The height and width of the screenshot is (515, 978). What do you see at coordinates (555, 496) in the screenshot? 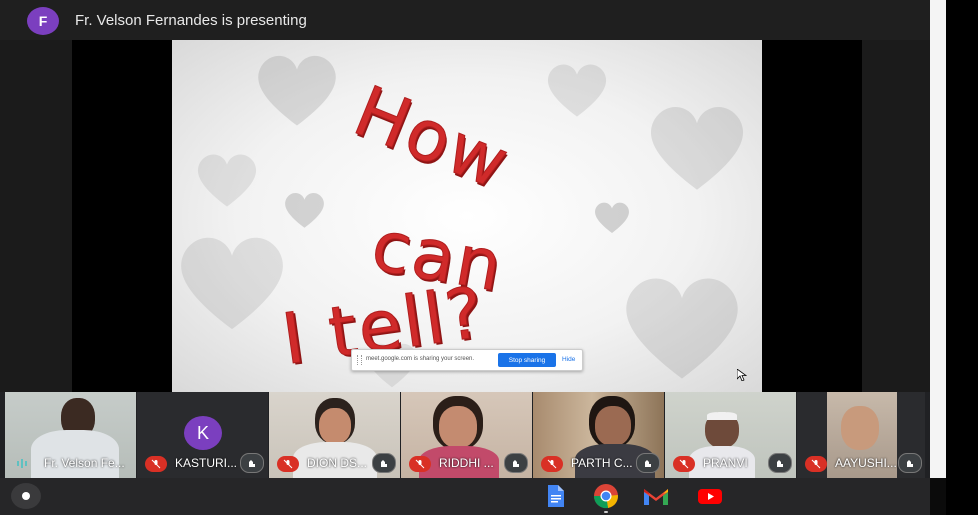
I see `google-docs-icon` at bounding box center [555, 496].